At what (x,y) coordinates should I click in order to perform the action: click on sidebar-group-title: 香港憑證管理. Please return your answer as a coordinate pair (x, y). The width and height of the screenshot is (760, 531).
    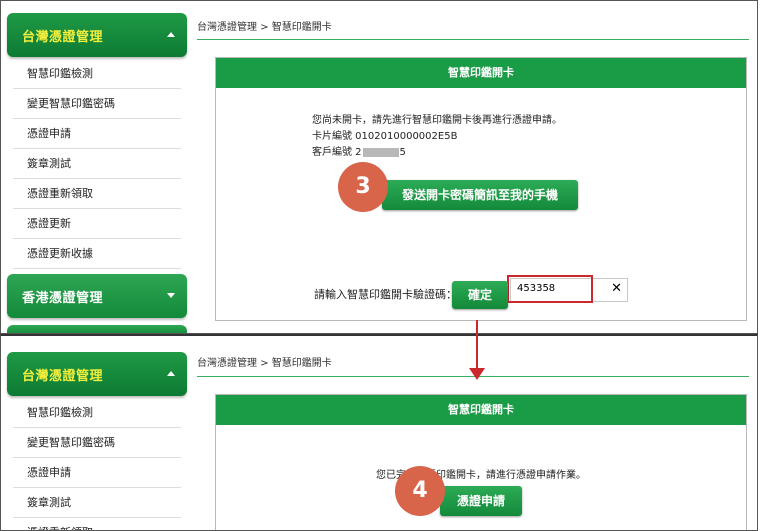
    Looking at the image, I should click on (63, 298).